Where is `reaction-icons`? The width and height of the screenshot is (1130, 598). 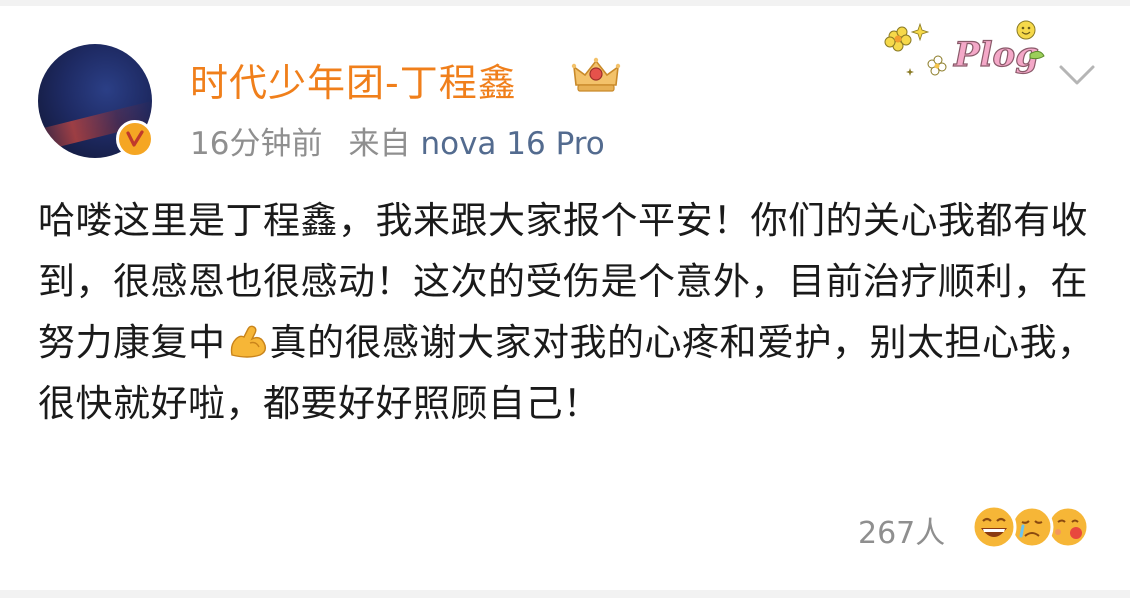 reaction-icons is located at coordinates (1033, 527).